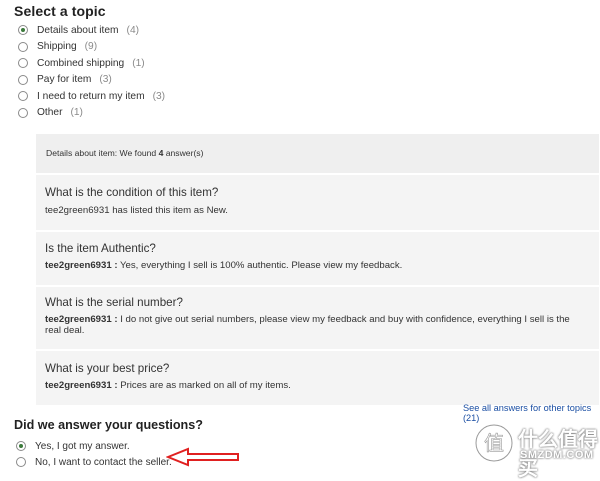 Image resolution: width=600 pixels, height=481 pixels. Describe the element at coordinates (82, 446) in the screenshot. I see `feedback-option-label: Yes, I got my answer.` at that location.